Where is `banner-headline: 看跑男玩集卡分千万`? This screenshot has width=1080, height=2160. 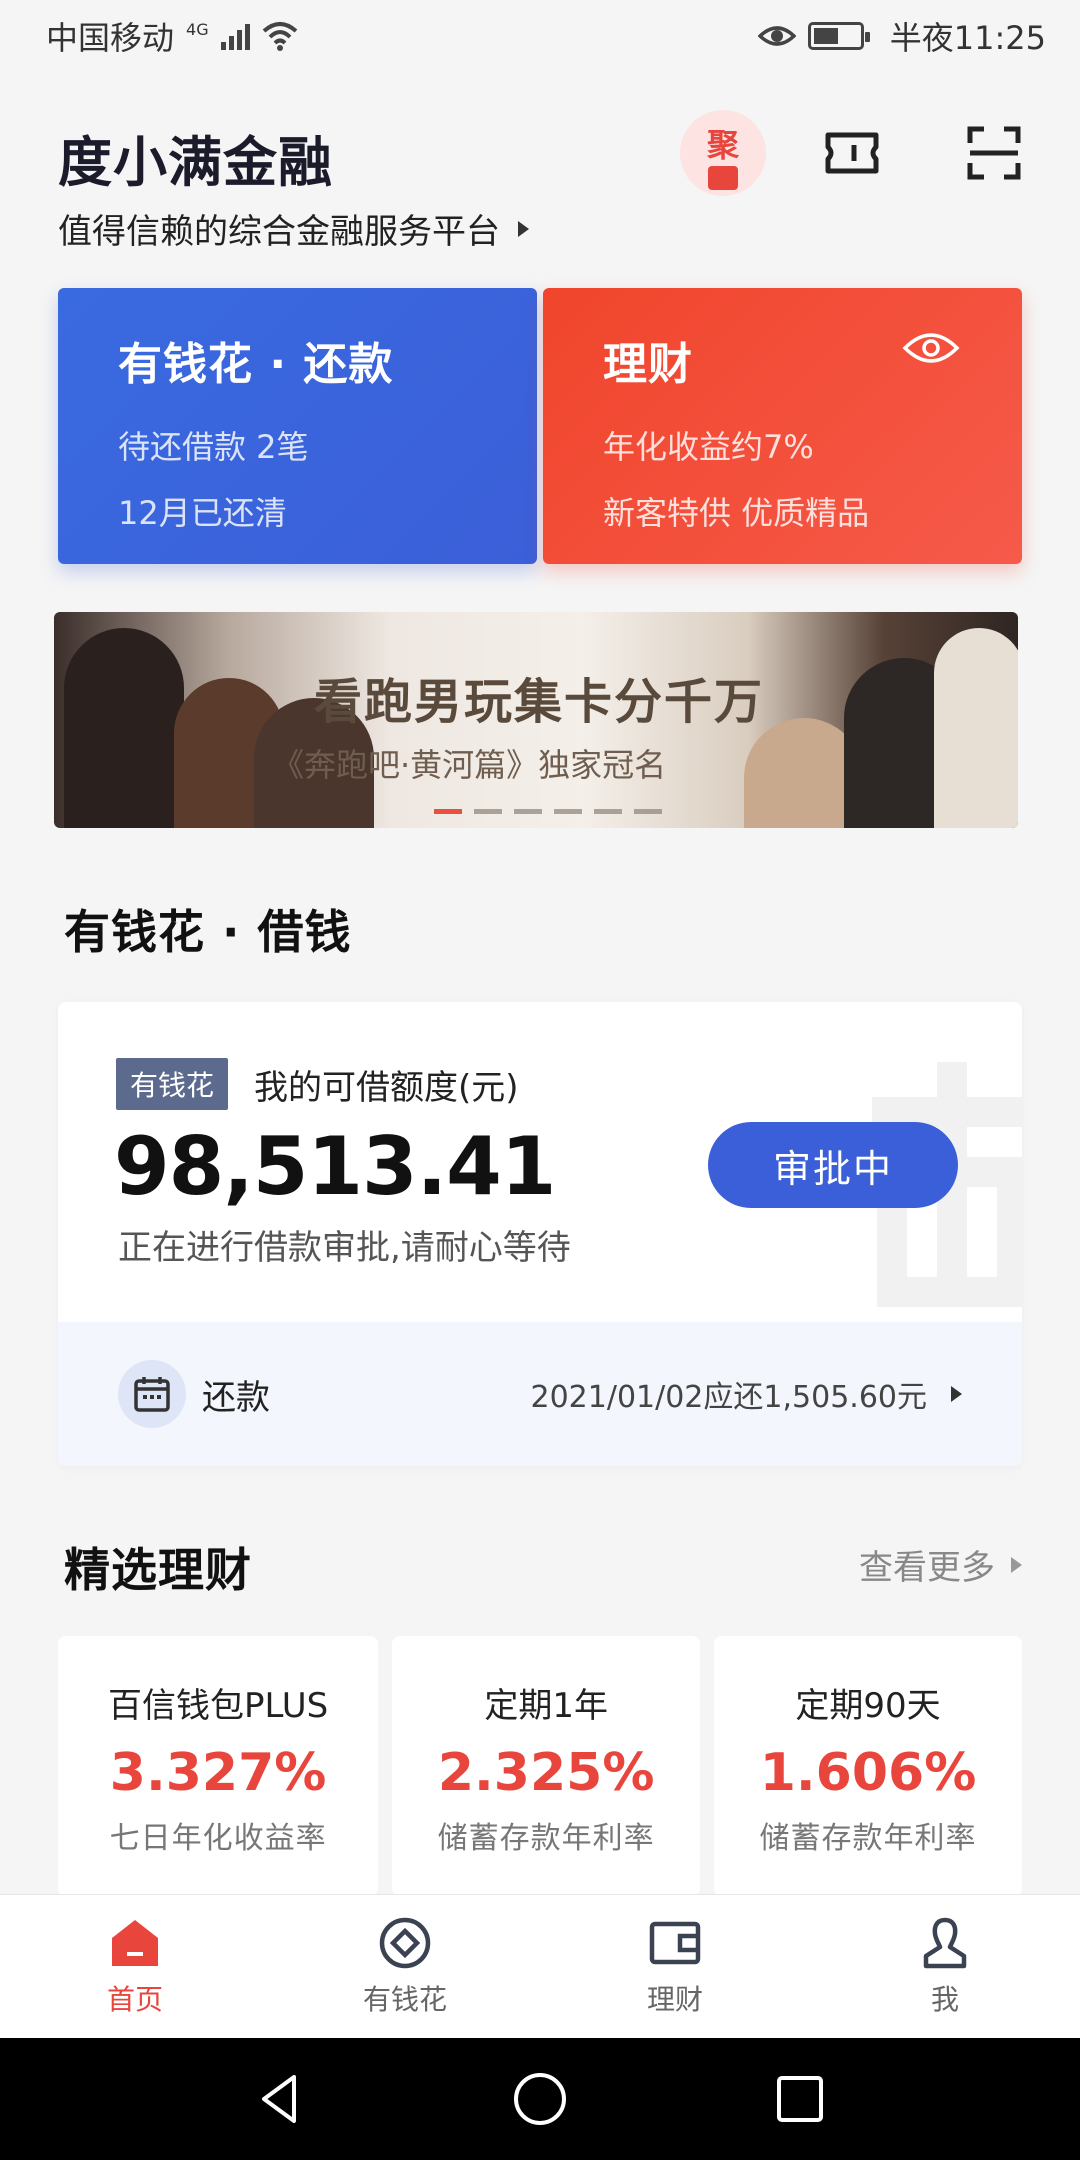 banner-headline: 看跑男玩集卡分千万 is located at coordinates (539, 702).